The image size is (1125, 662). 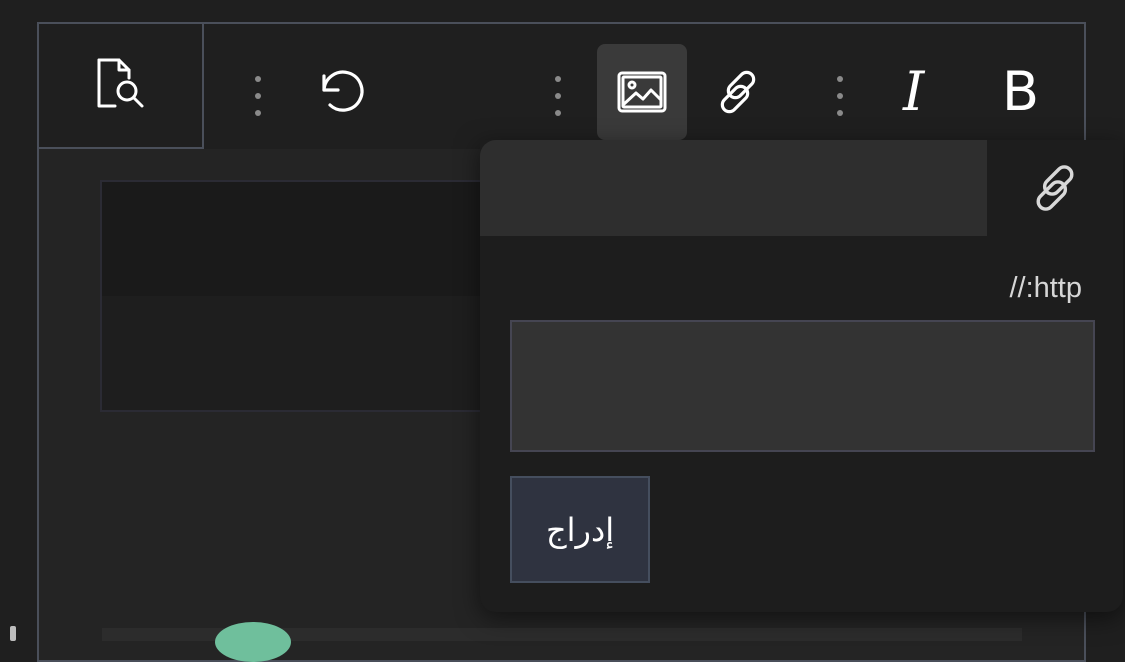 What do you see at coordinates (253, 642) in the screenshot?
I see `avatar` at bounding box center [253, 642].